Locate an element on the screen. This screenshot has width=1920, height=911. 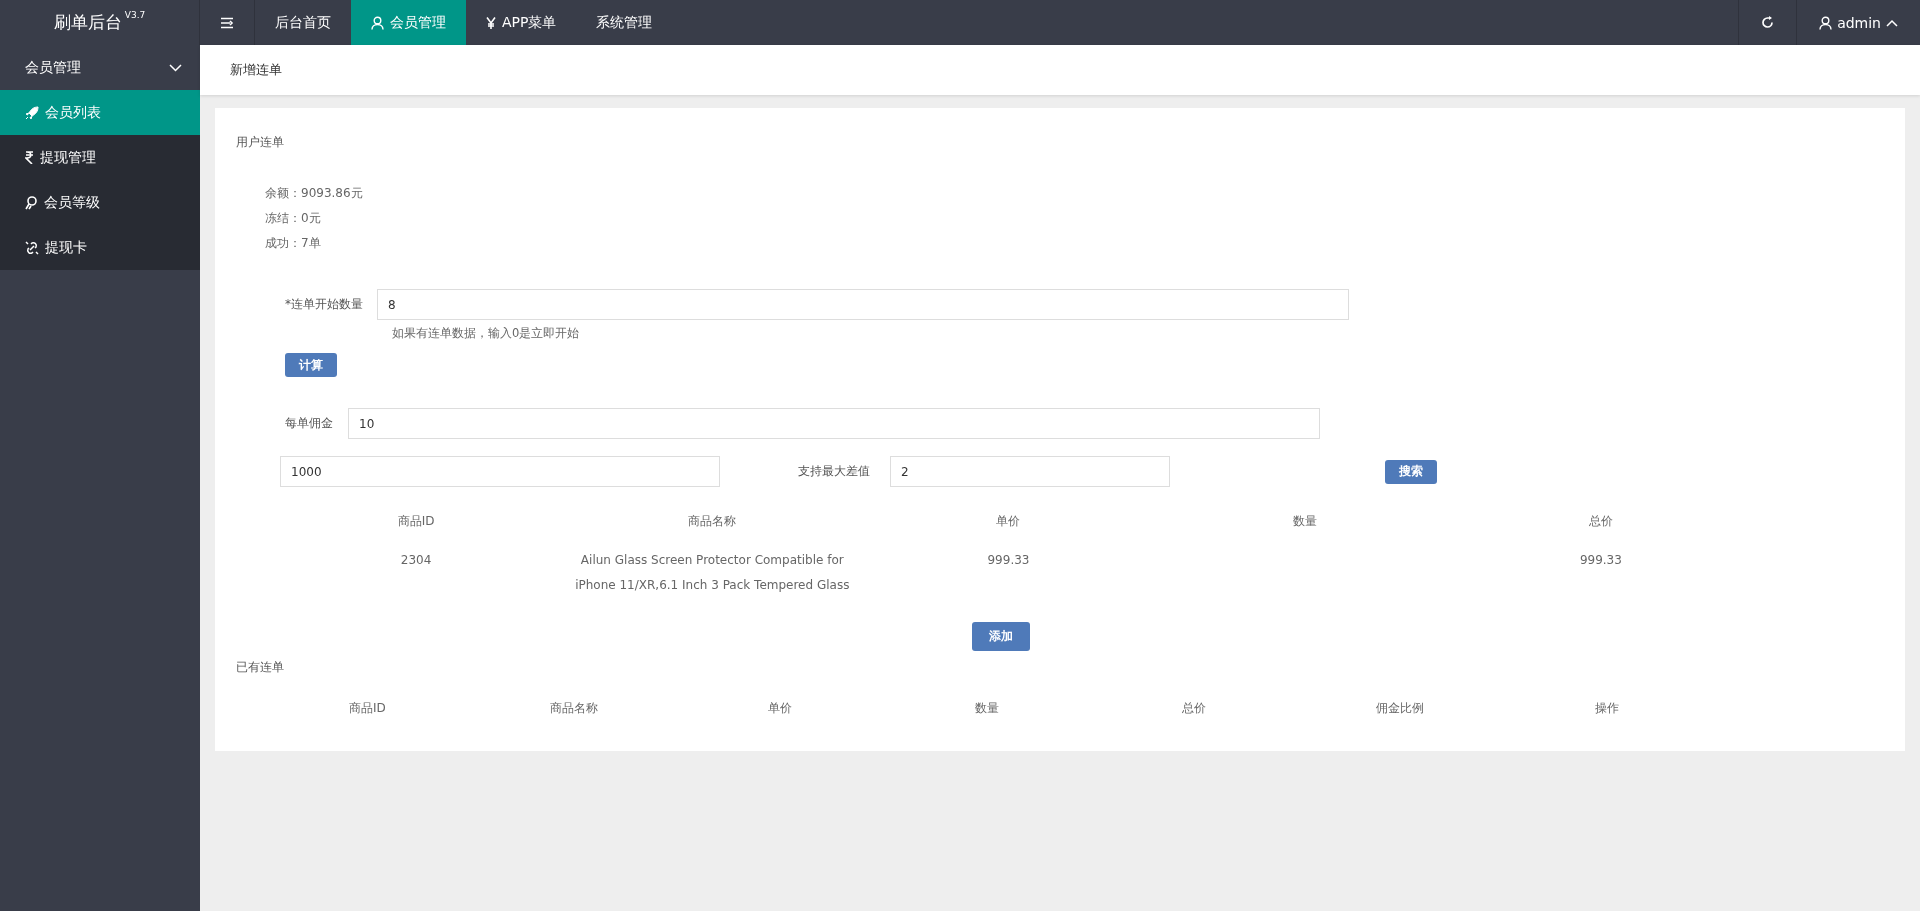
nav-tab: 系统管理 is located at coordinates (624, 22).